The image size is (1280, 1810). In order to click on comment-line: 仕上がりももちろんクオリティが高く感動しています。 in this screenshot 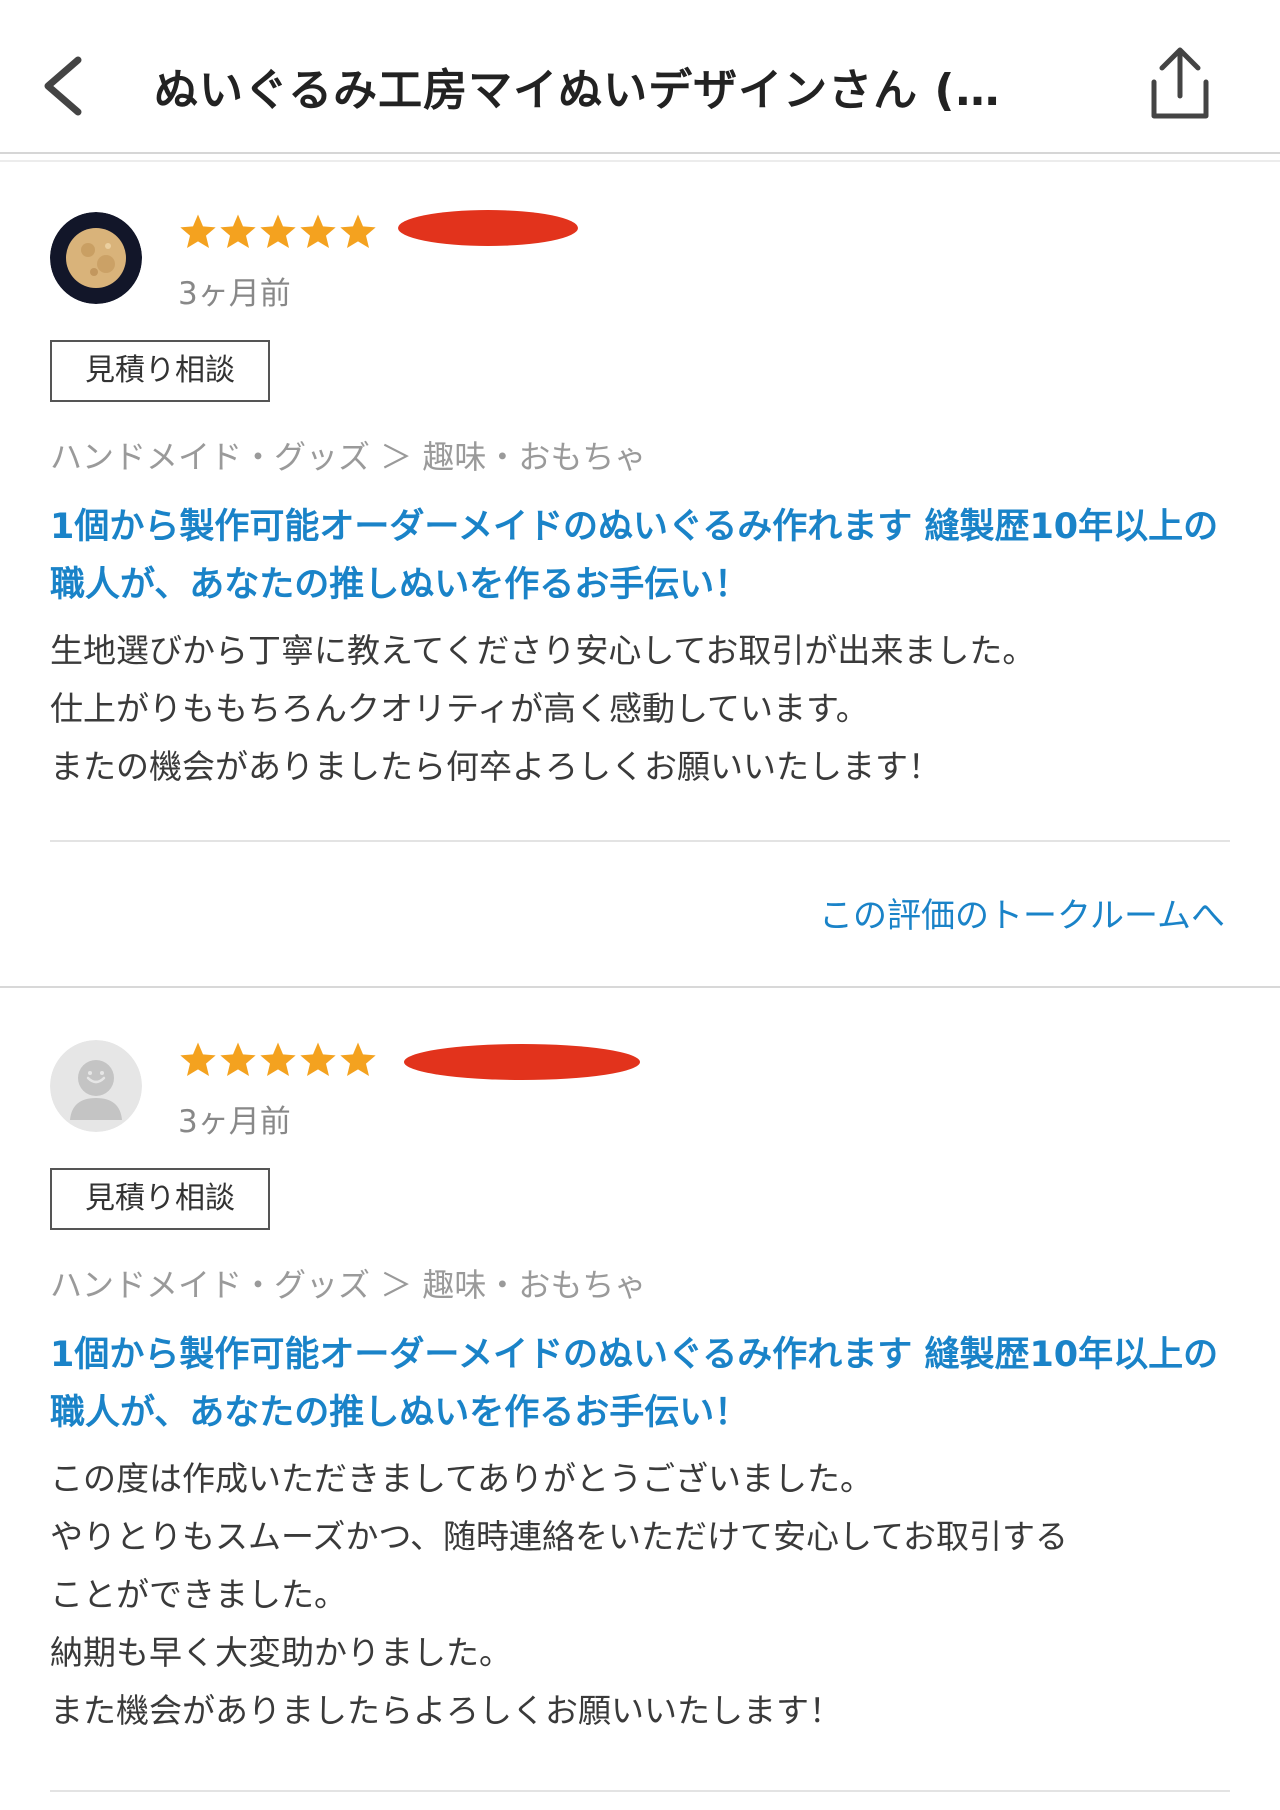, I will do `click(459, 708)`.